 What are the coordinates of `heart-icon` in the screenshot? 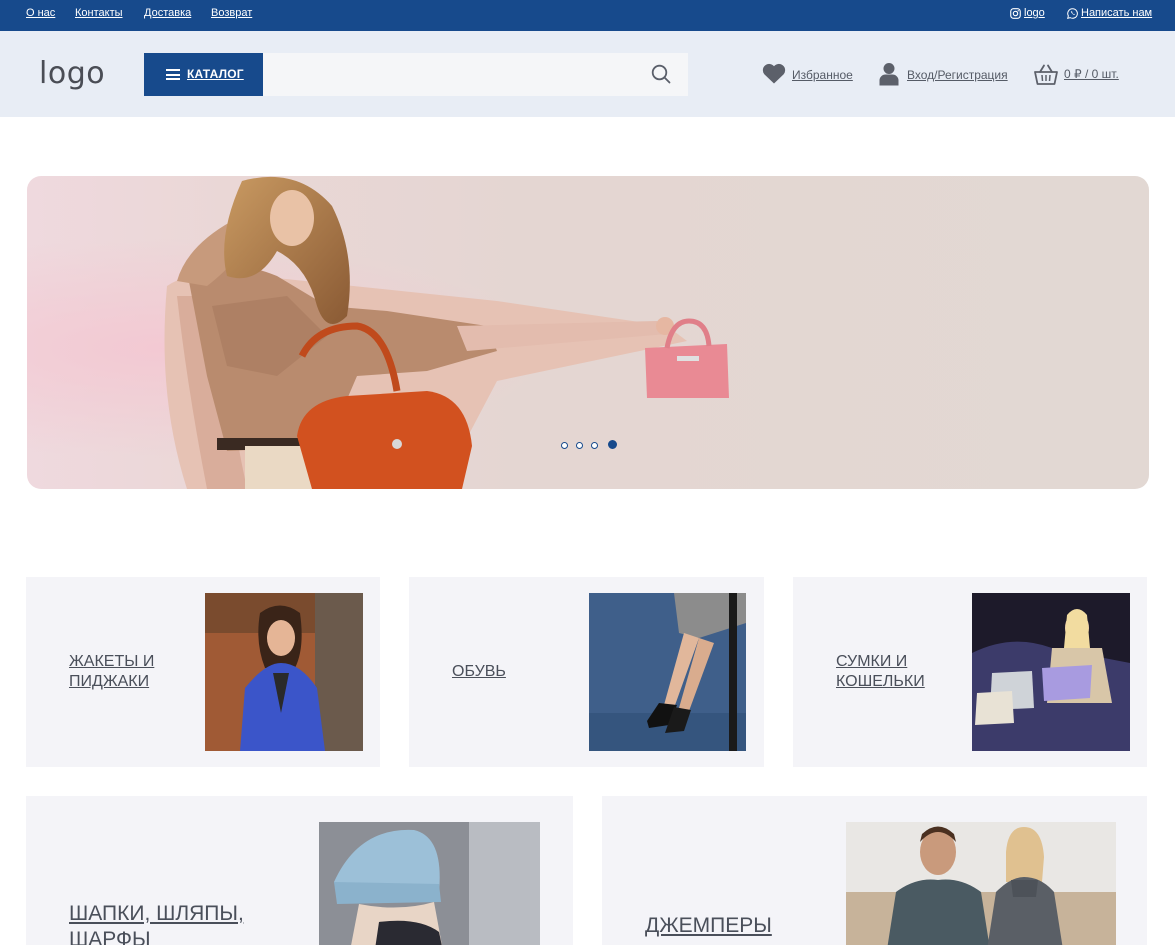 It's located at (774, 73).